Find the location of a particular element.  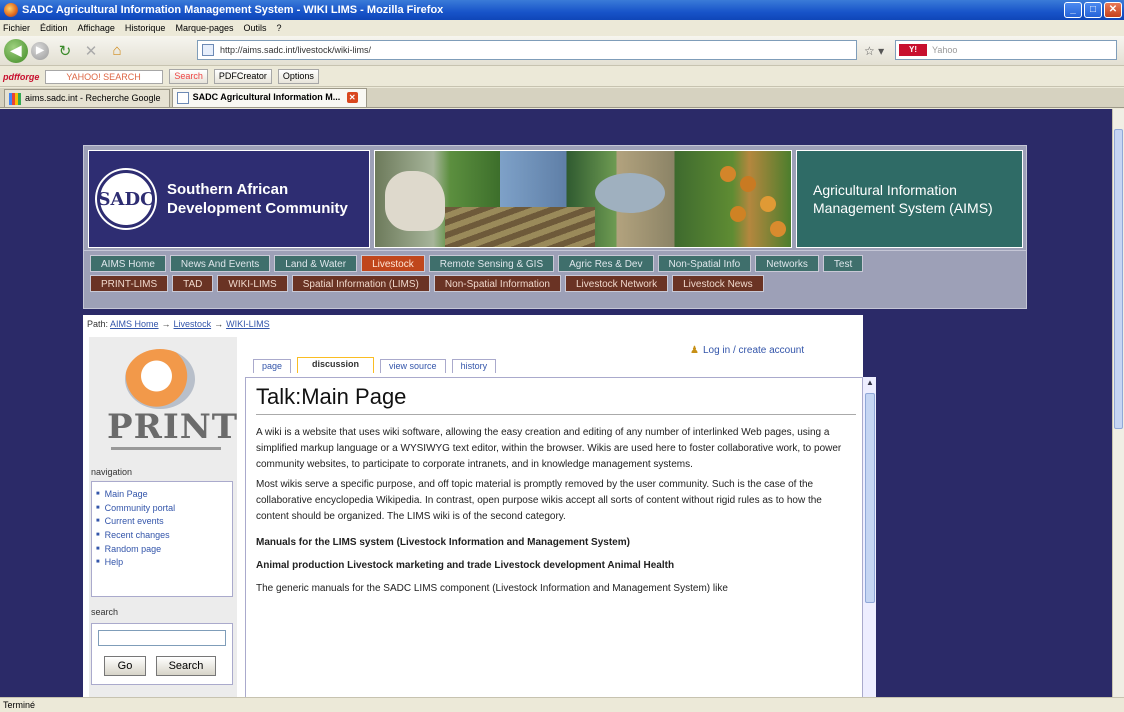

search-button: Search is located at coordinates (186, 666).